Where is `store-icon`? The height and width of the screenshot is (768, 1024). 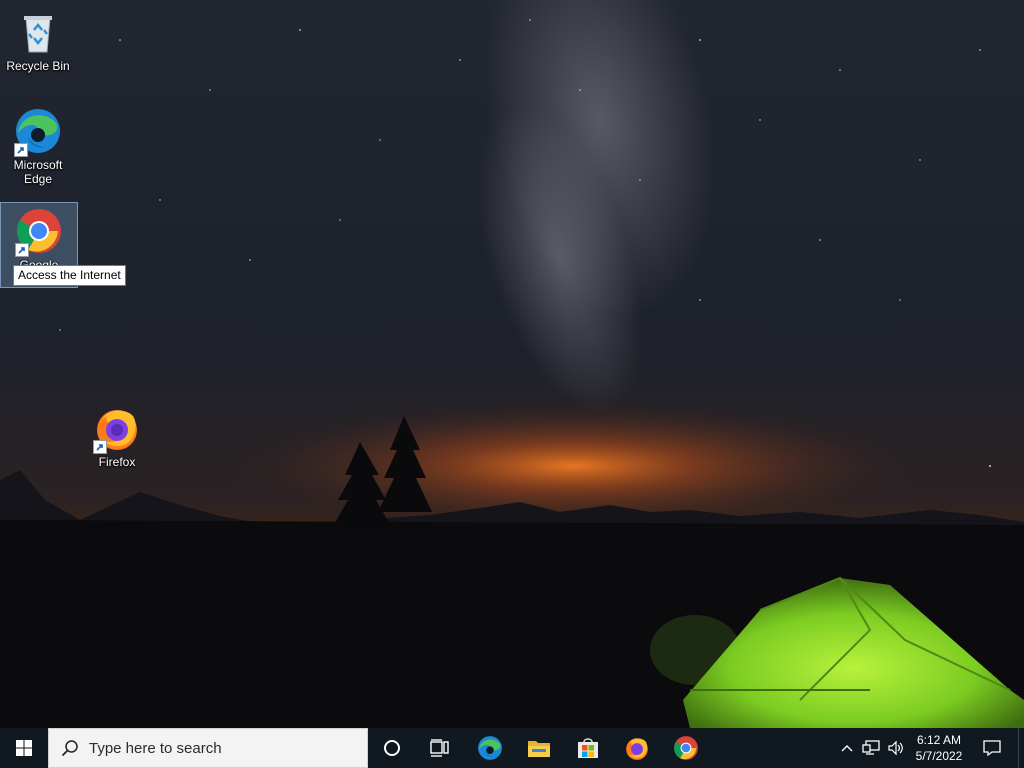
store-icon is located at coordinates (588, 748).